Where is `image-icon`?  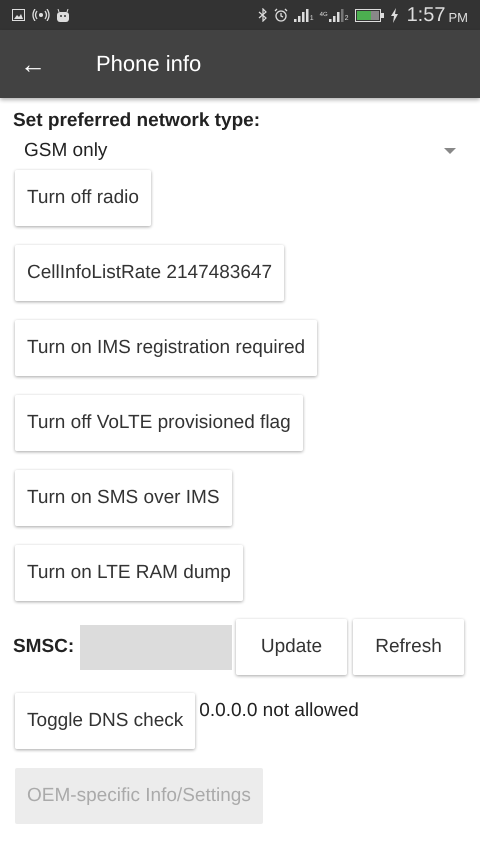 image-icon is located at coordinates (18, 15).